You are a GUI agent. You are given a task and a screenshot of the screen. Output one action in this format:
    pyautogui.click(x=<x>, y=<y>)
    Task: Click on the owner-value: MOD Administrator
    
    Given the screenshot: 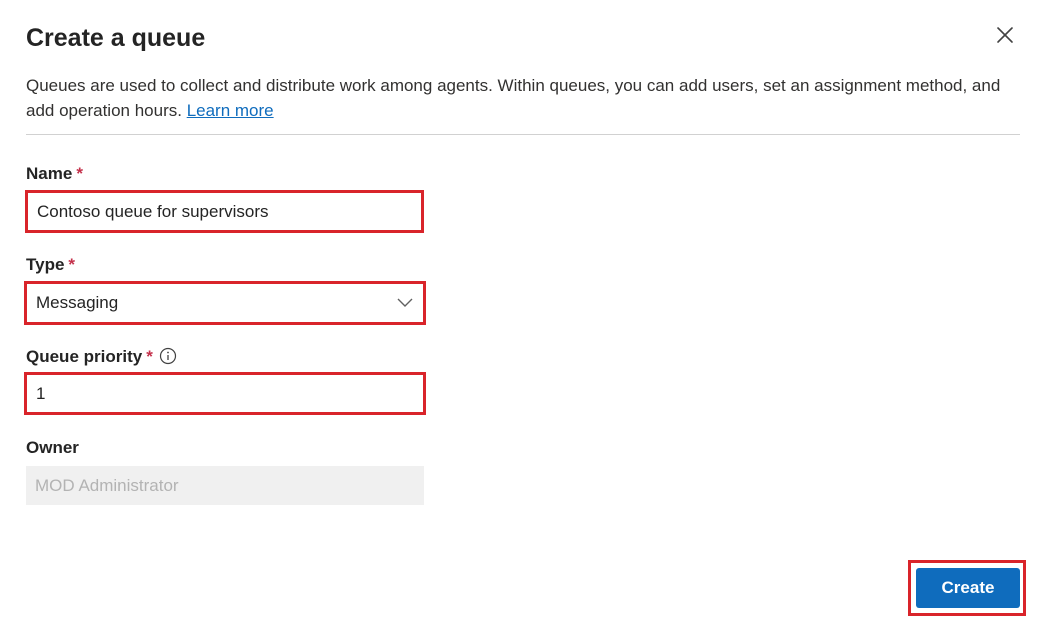 What is the action you would take?
    pyautogui.click(x=107, y=485)
    